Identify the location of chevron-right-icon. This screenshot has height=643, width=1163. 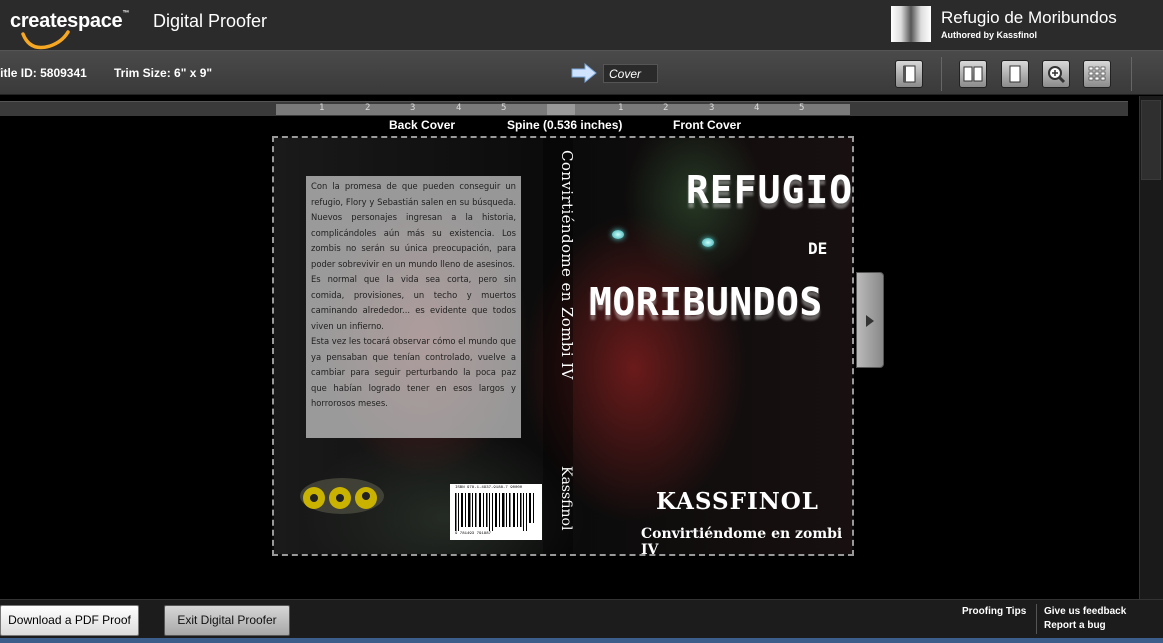
(870, 321).